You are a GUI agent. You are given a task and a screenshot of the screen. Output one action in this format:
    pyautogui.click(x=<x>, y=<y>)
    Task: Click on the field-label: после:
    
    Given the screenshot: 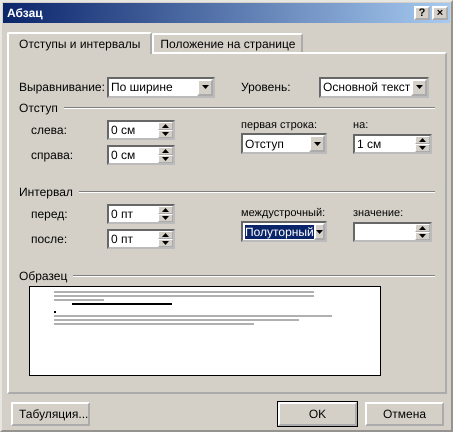 What is the action you would take?
    pyautogui.click(x=49, y=239)
    